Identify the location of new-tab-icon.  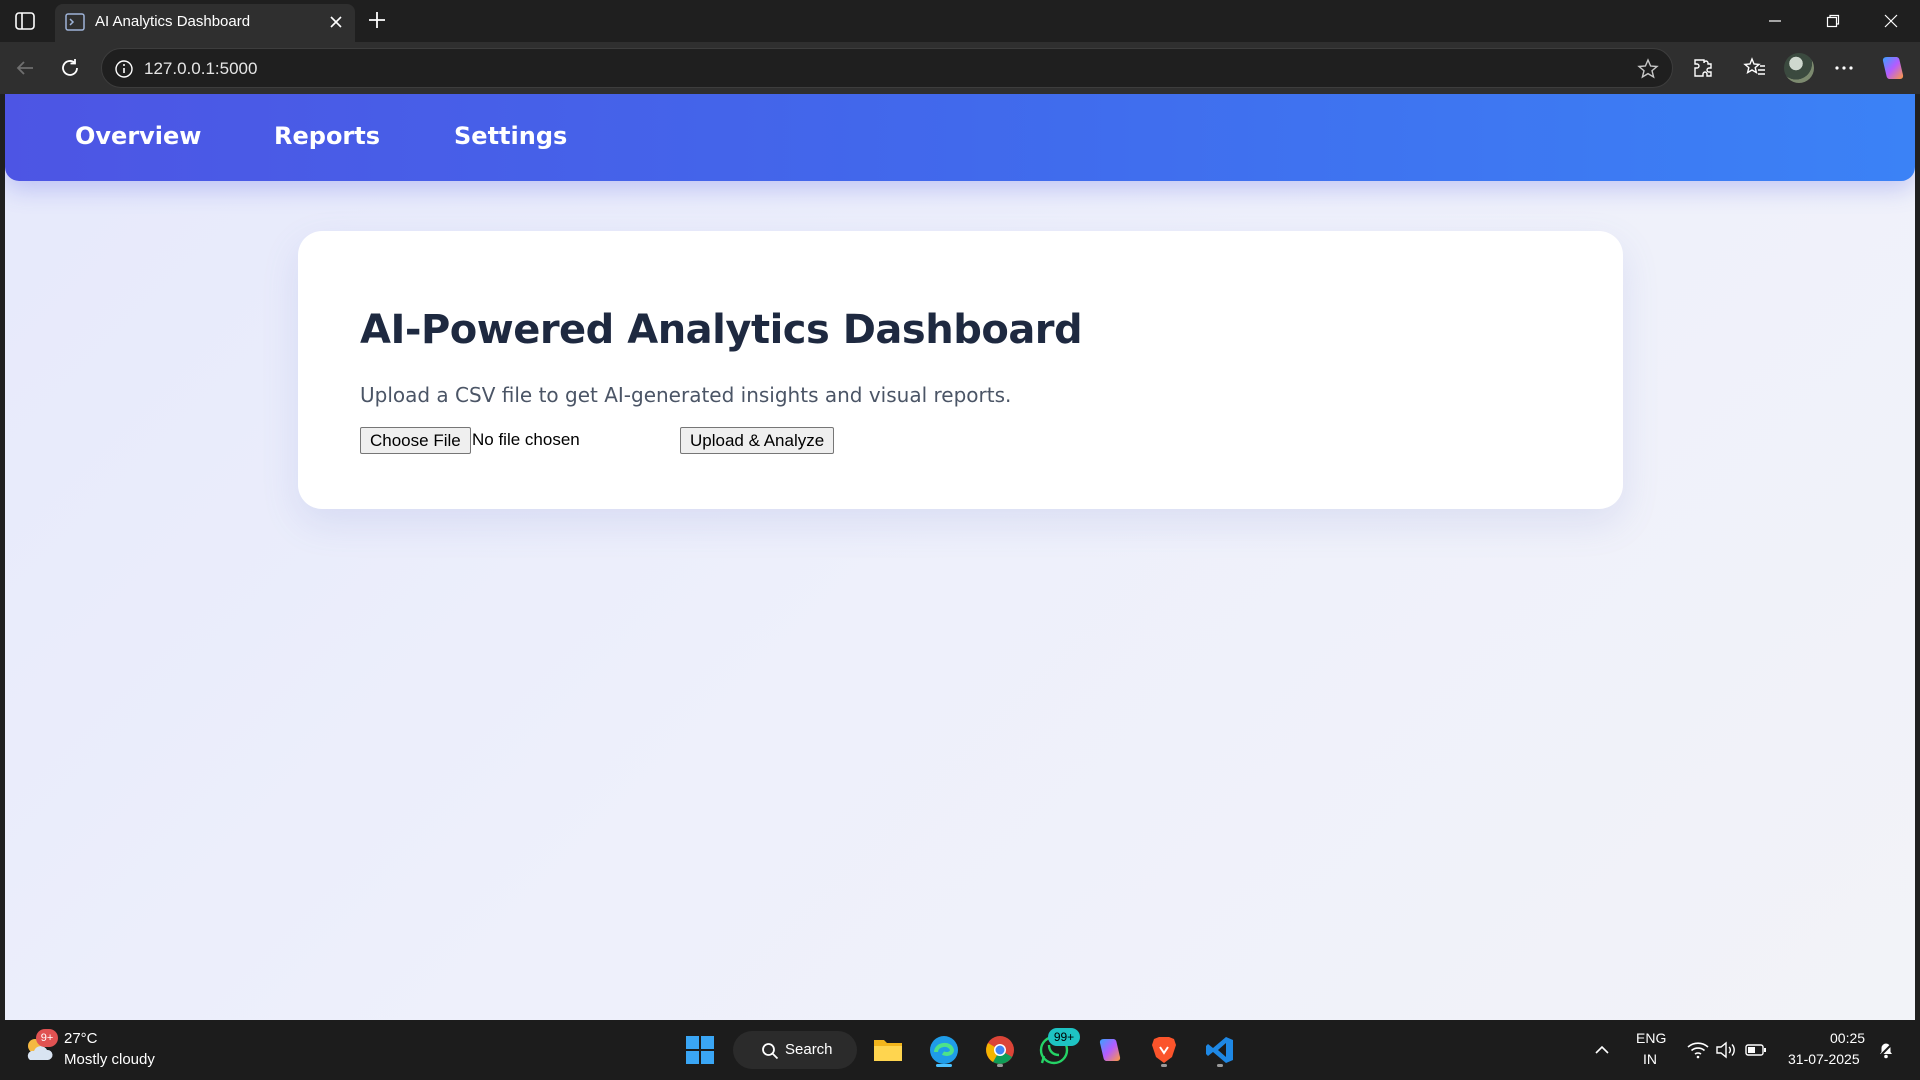
(377, 20).